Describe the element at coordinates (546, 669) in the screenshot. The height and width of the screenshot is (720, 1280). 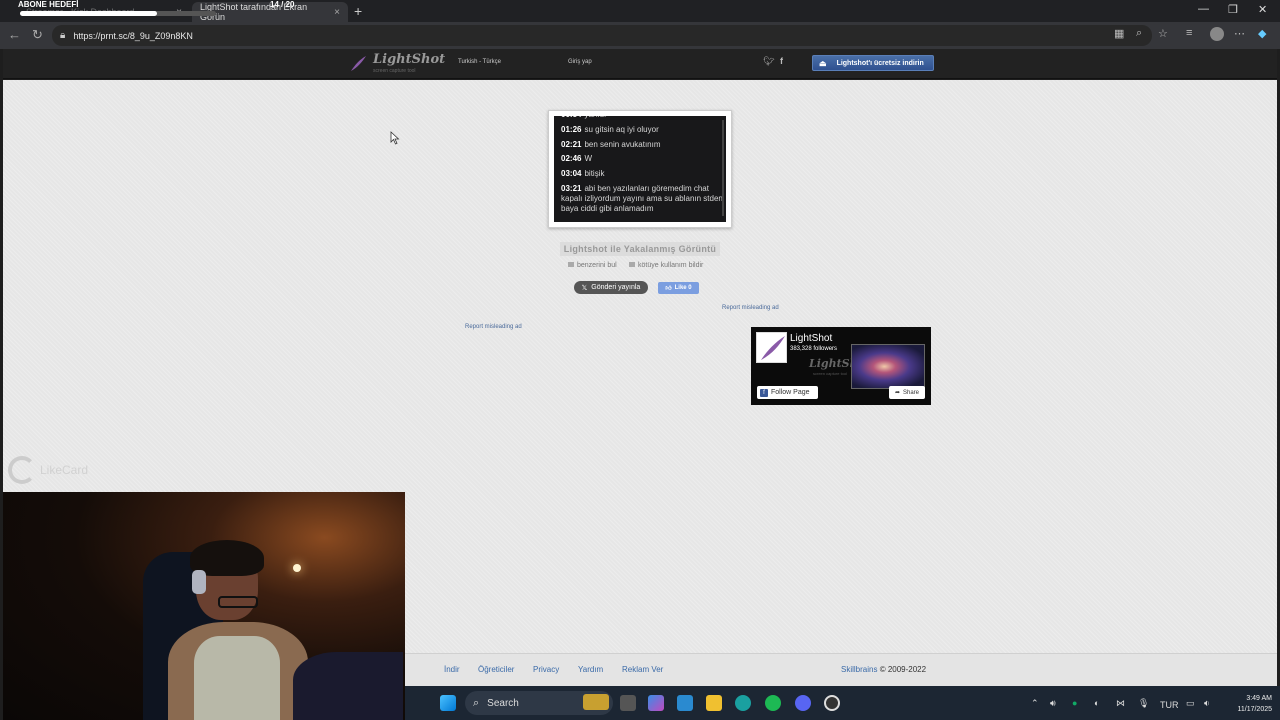
I see `footer-link-privacy: Privacy` at that location.